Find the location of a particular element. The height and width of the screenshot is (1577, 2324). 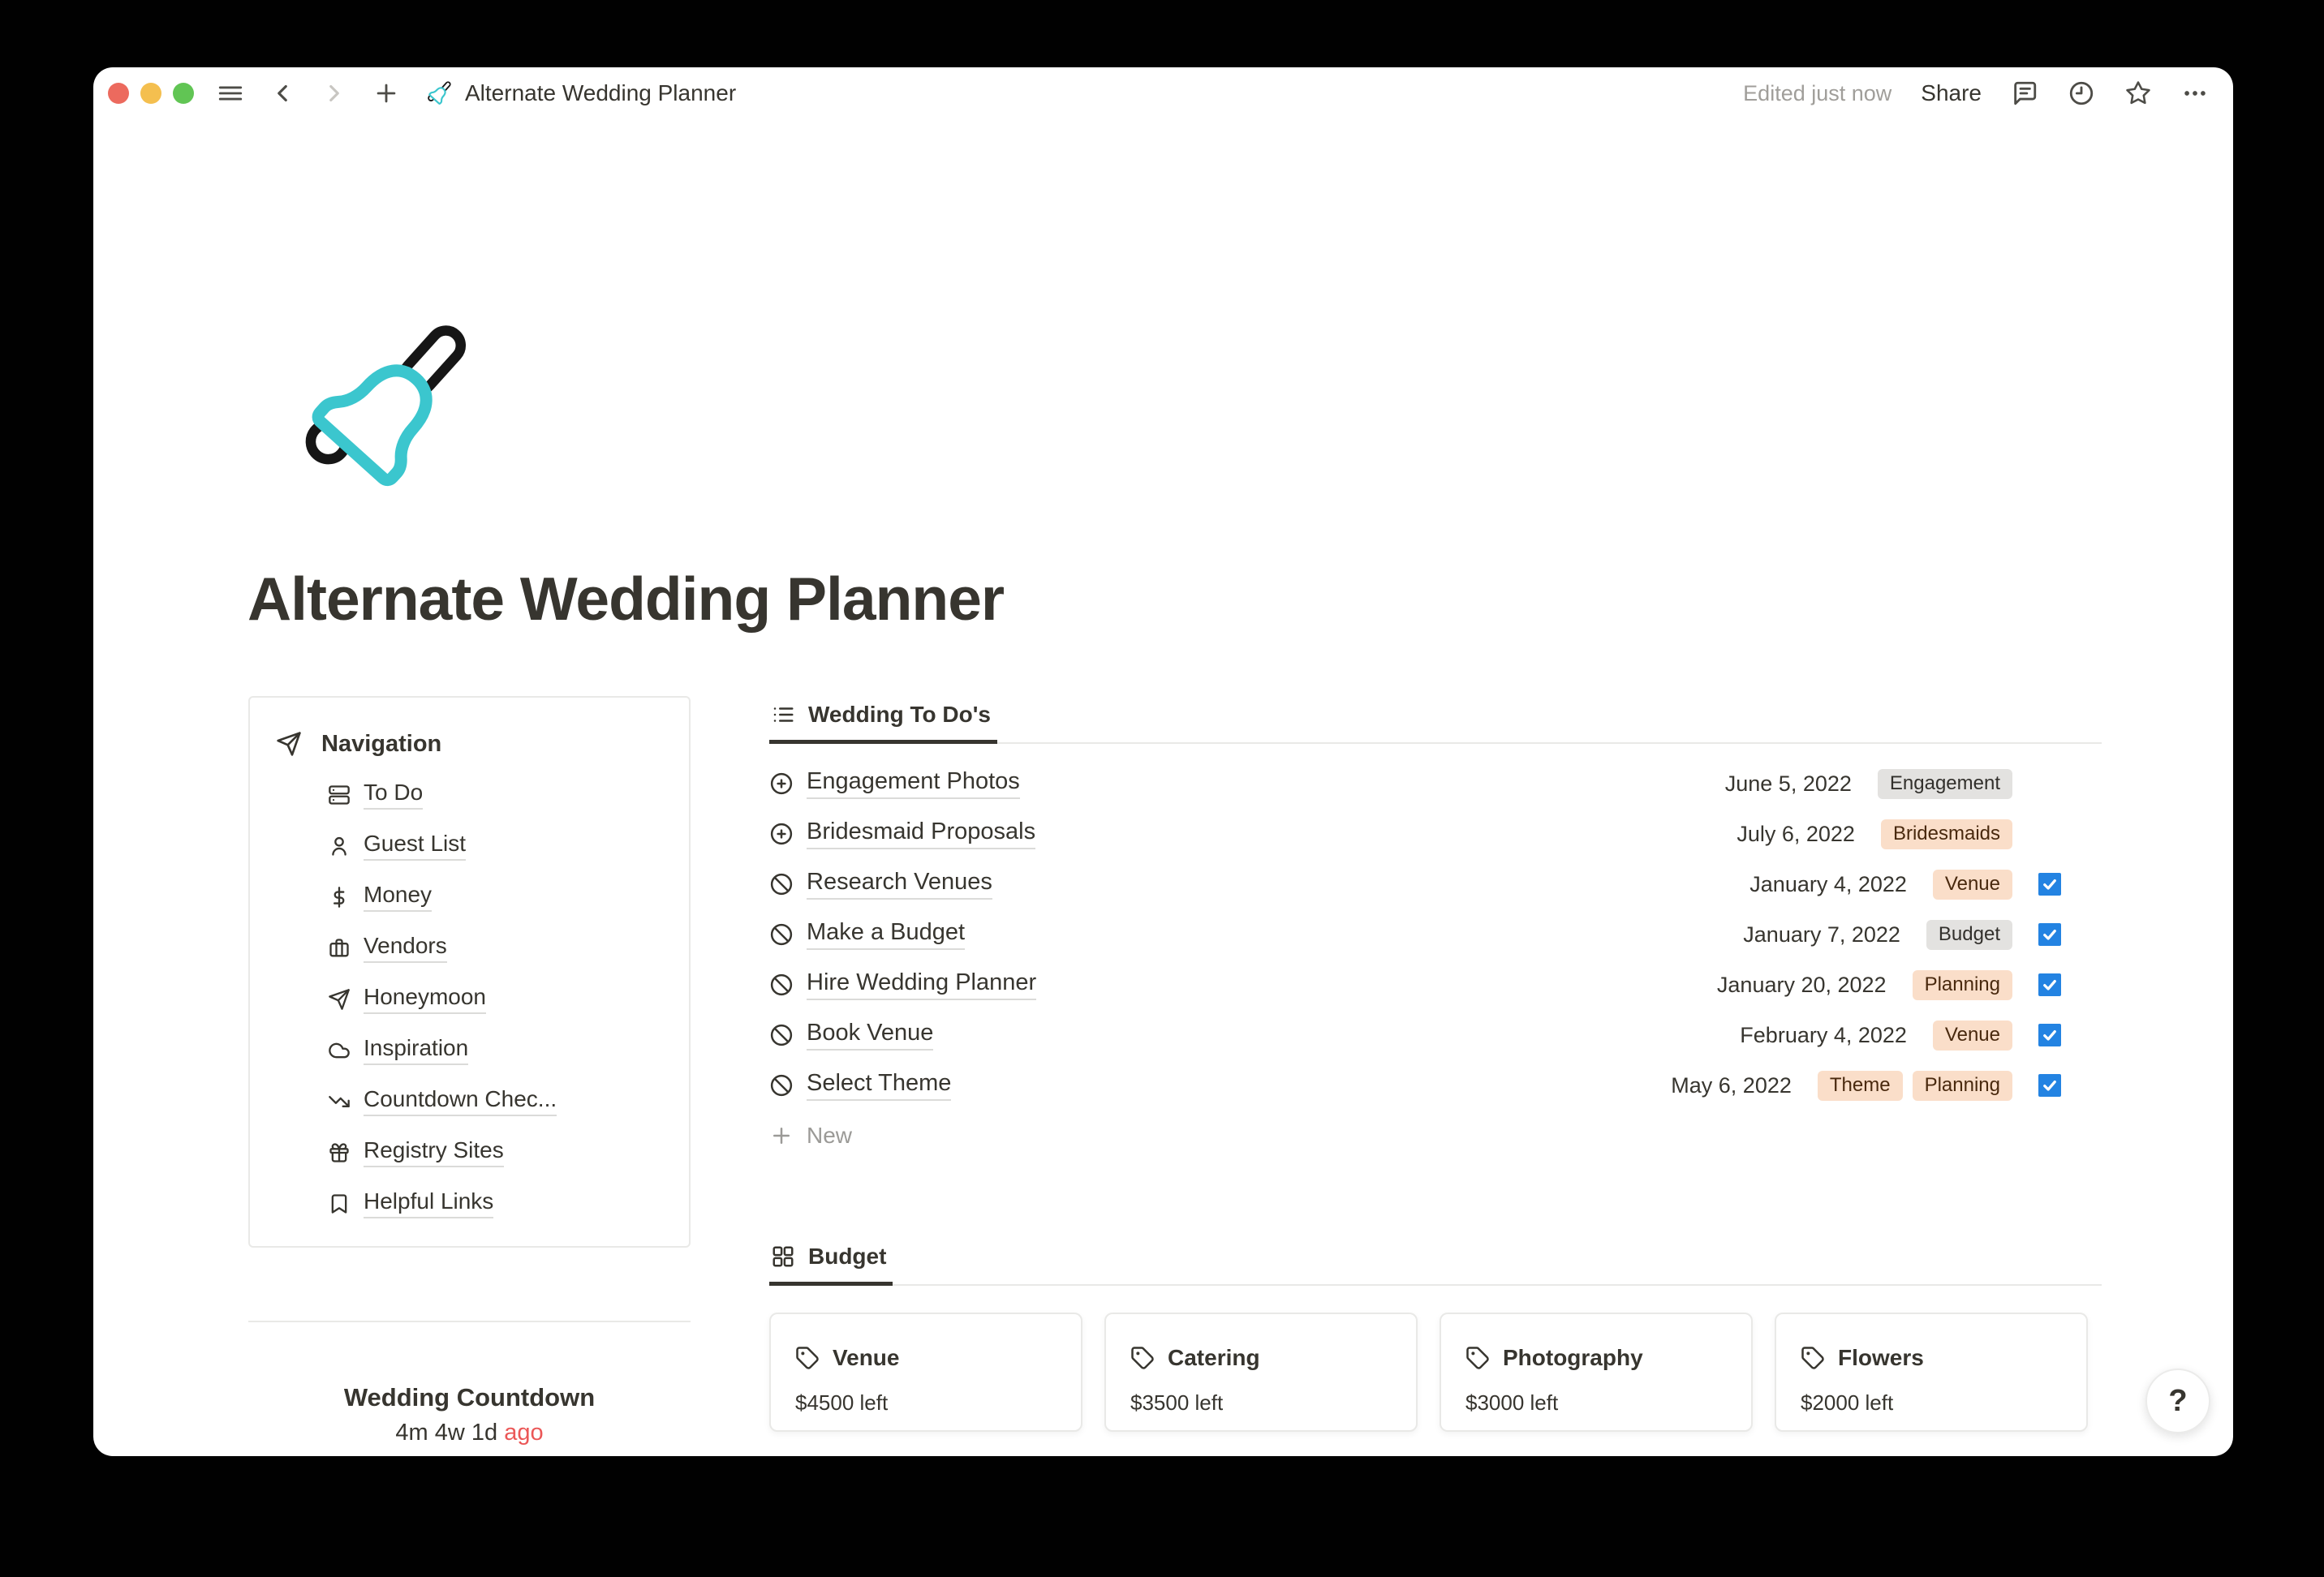

todo-date: January 20, 2022 is located at coordinates (1802, 985).